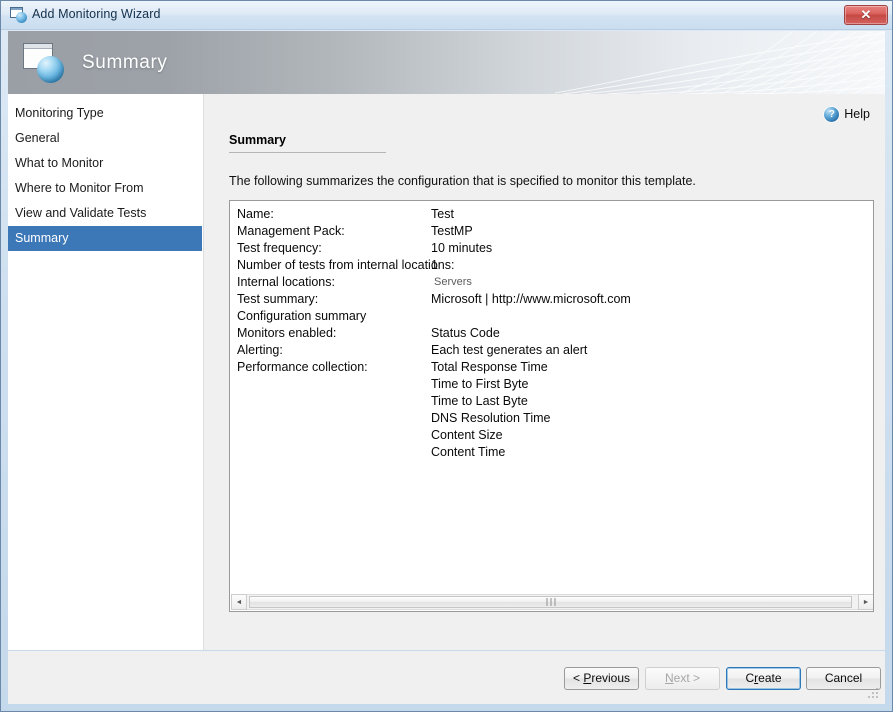 This screenshot has width=893, height=712. I want to click on summary-row-value: Status Code, so click(465, 333).